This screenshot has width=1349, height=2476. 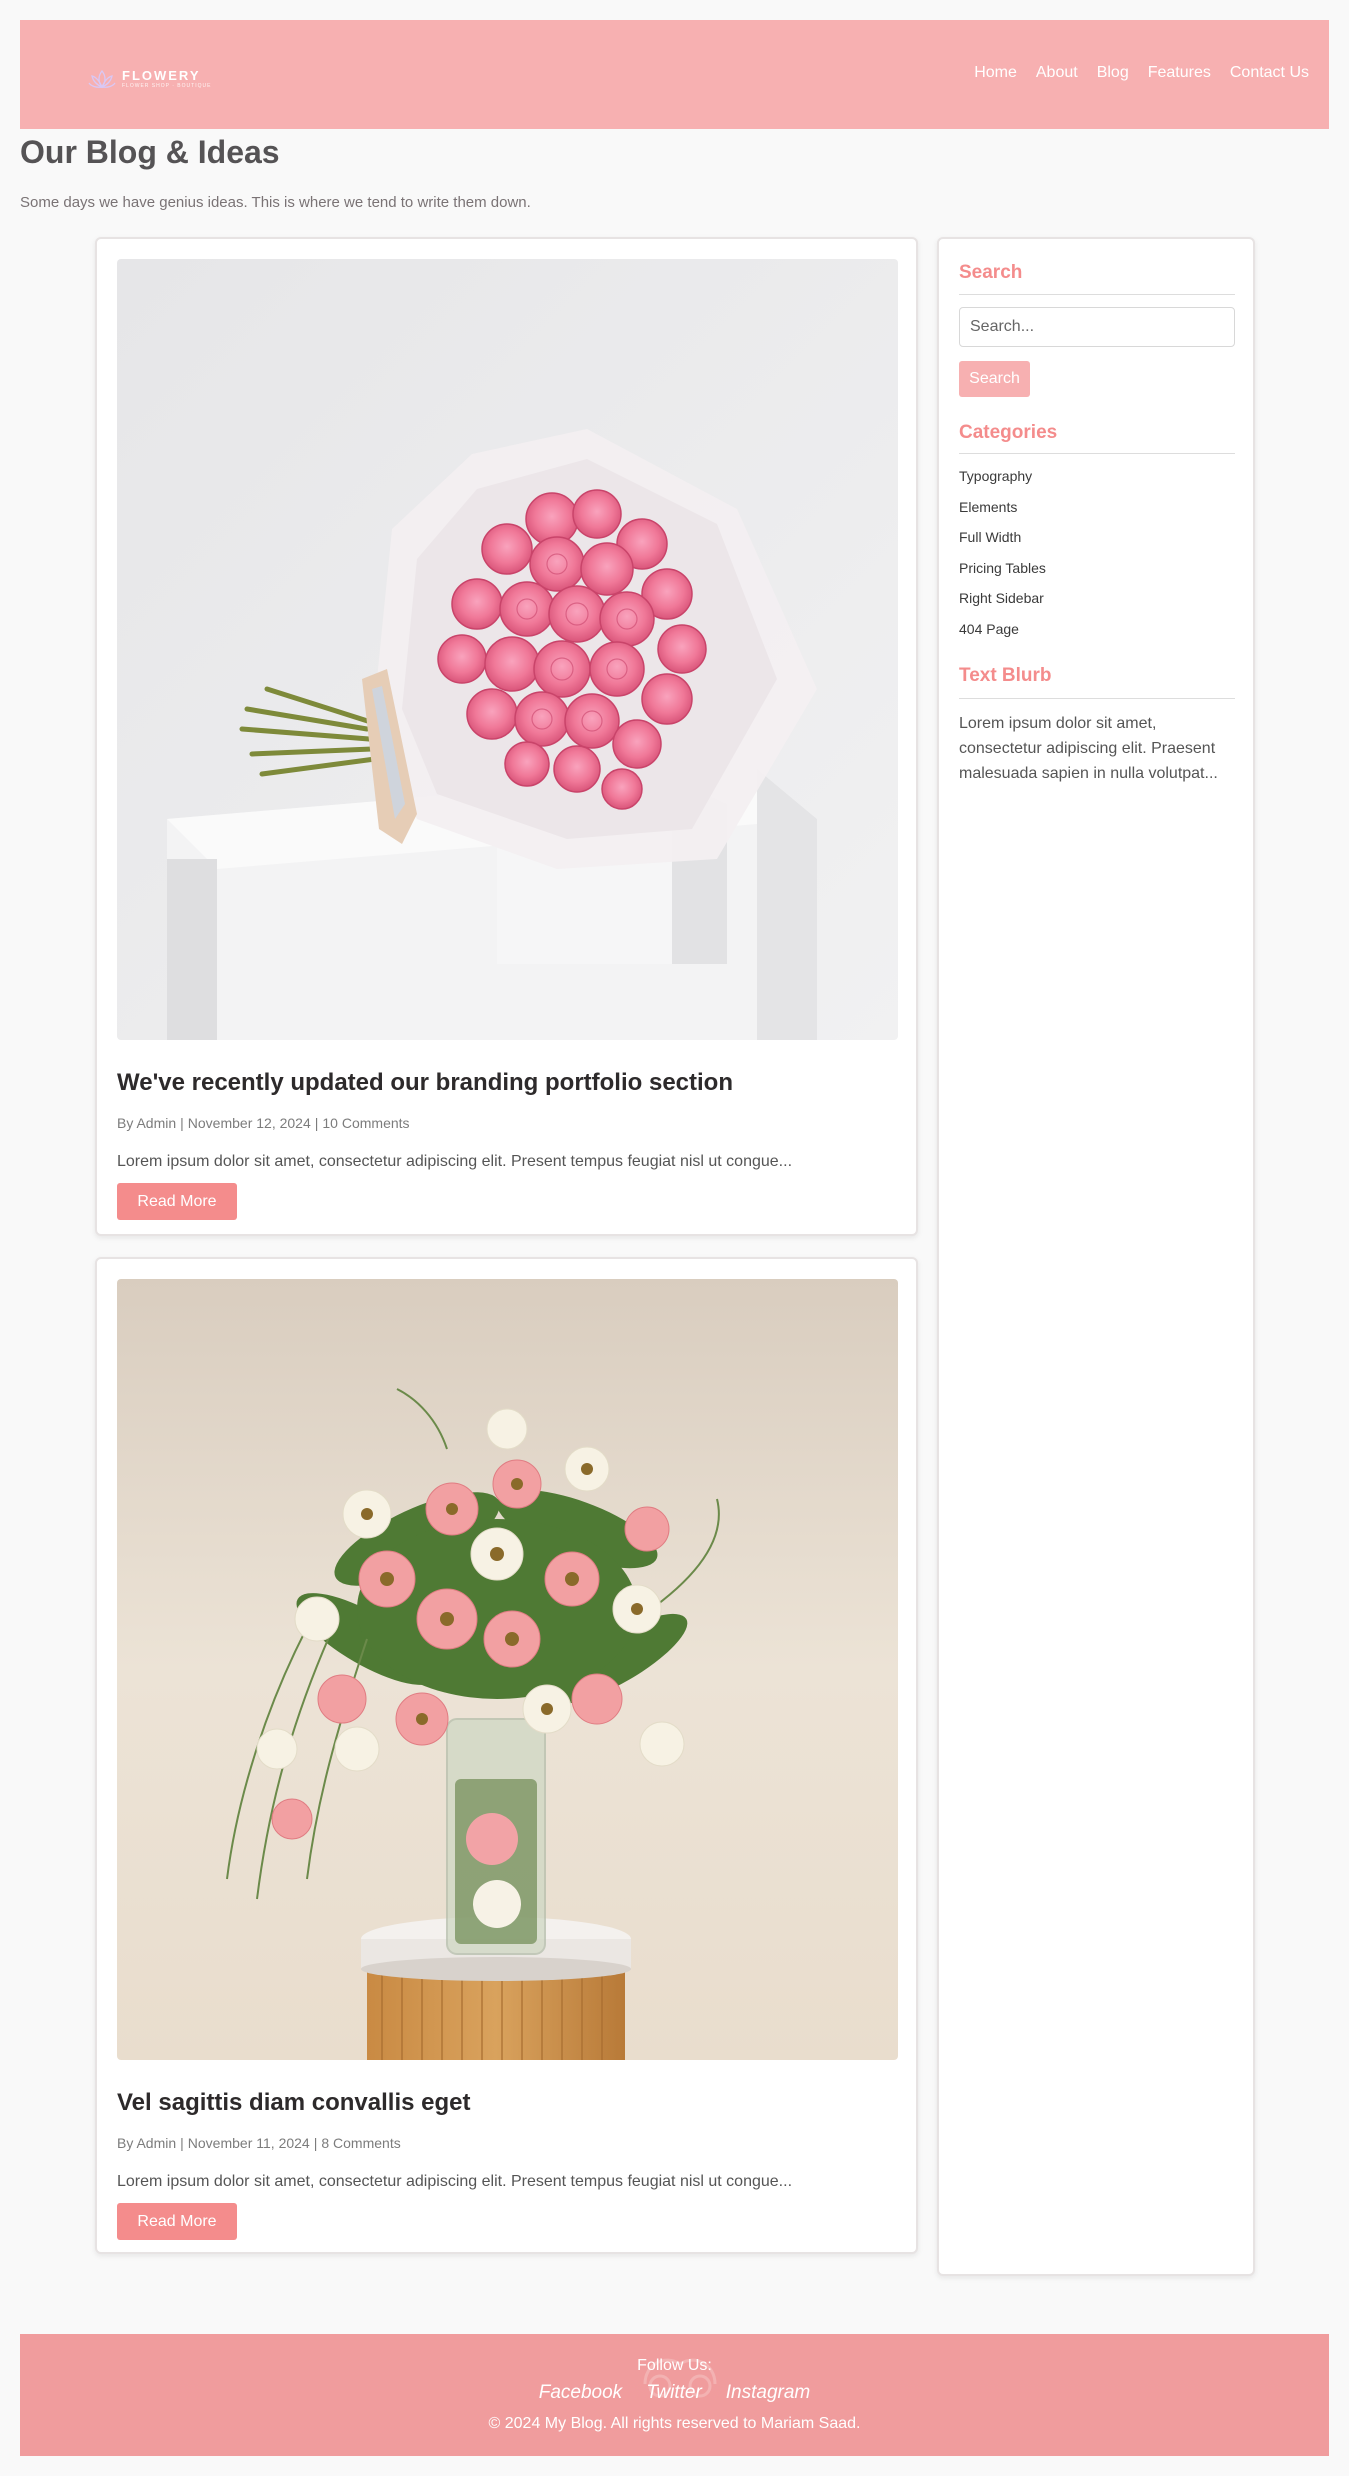 What do you see at coordinates (1002, 515) in the screenshot?
I see `list-item: Elements` at bounding box center [1002, 515].